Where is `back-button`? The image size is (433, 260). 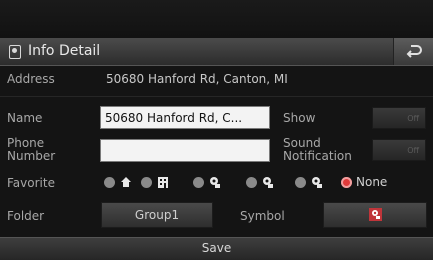
back-button is located at coordinates (413, 51).